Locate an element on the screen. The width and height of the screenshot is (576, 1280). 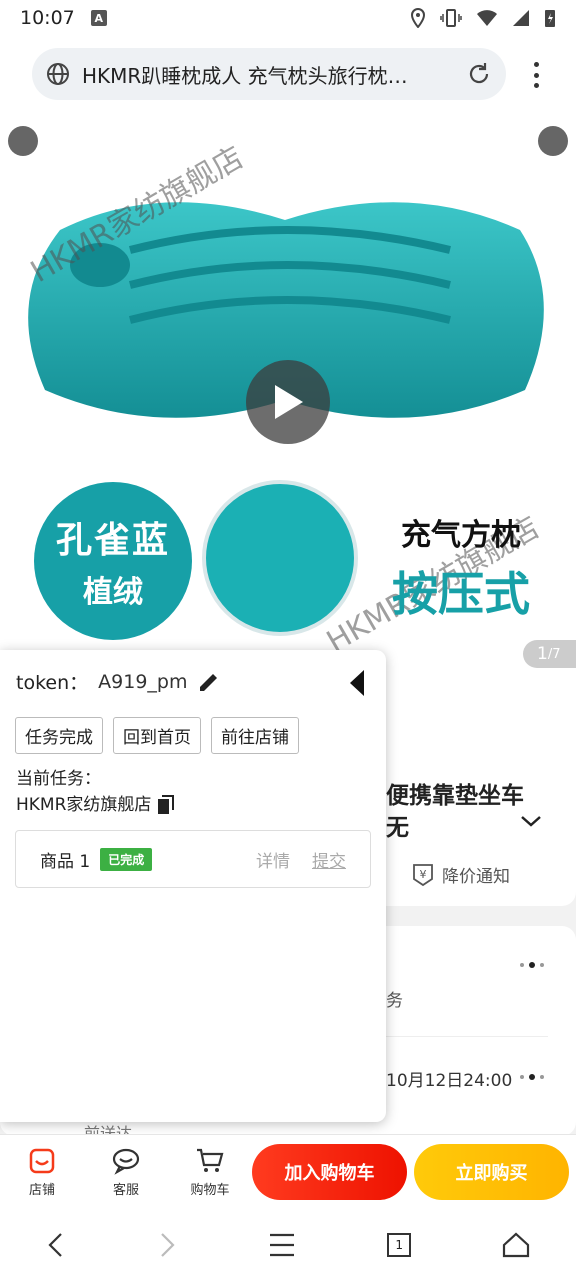
shop-icon is located at coordinates (42, 1161).